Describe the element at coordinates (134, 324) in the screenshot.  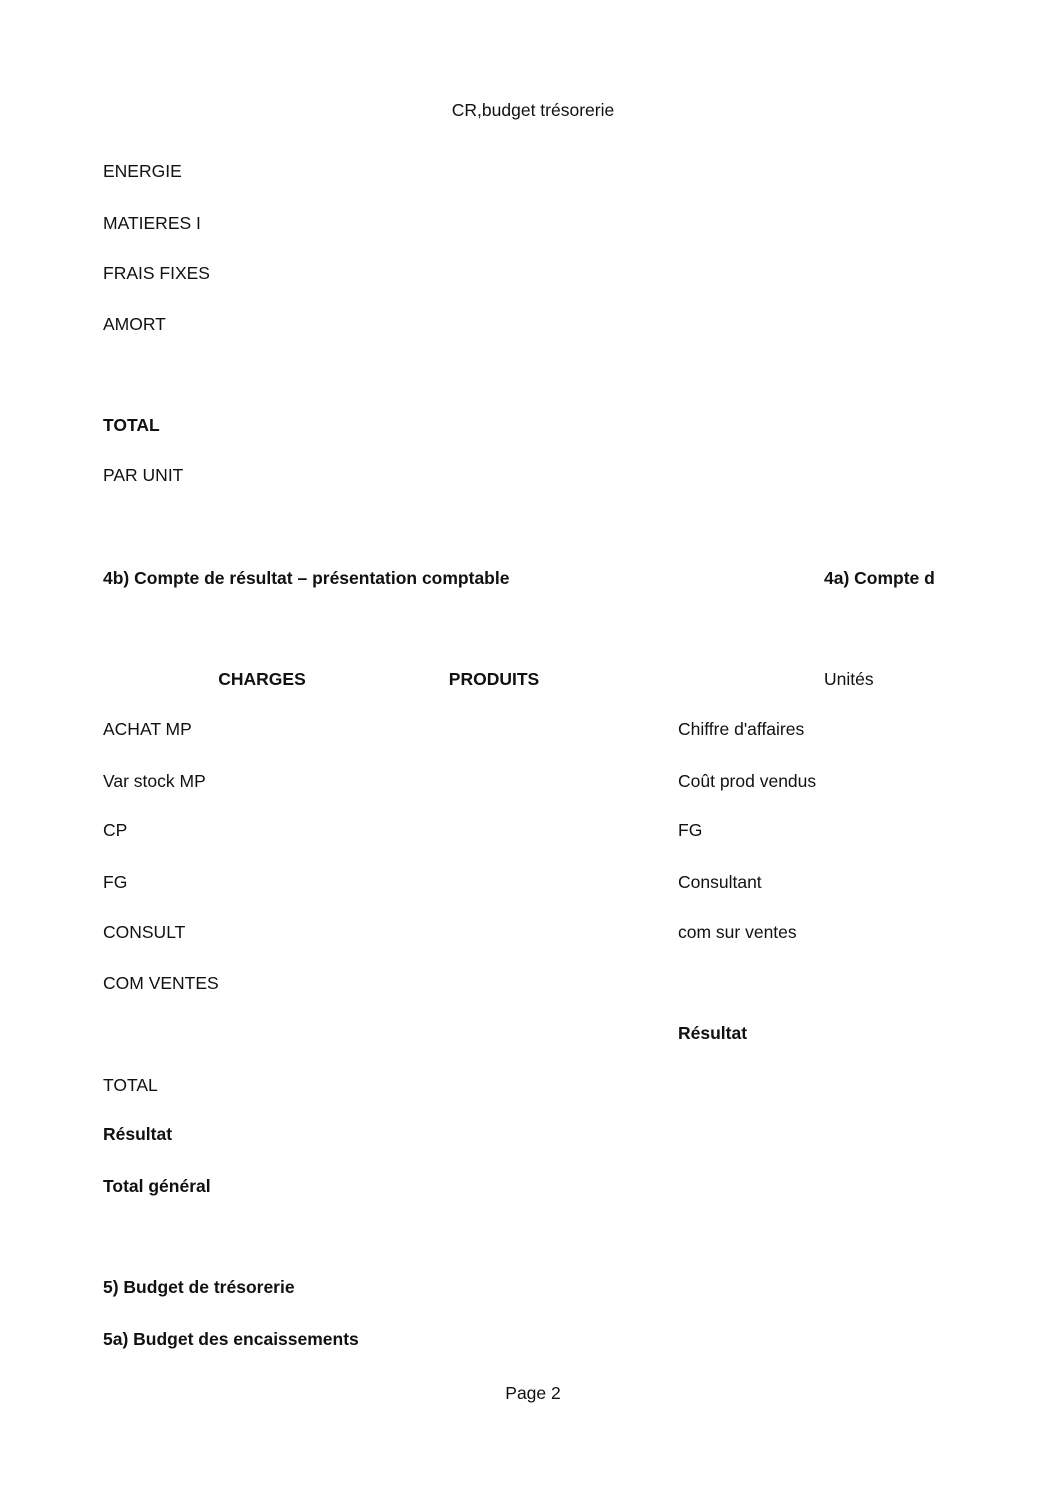
I see `cost-item-amort: AMORT` at that location.